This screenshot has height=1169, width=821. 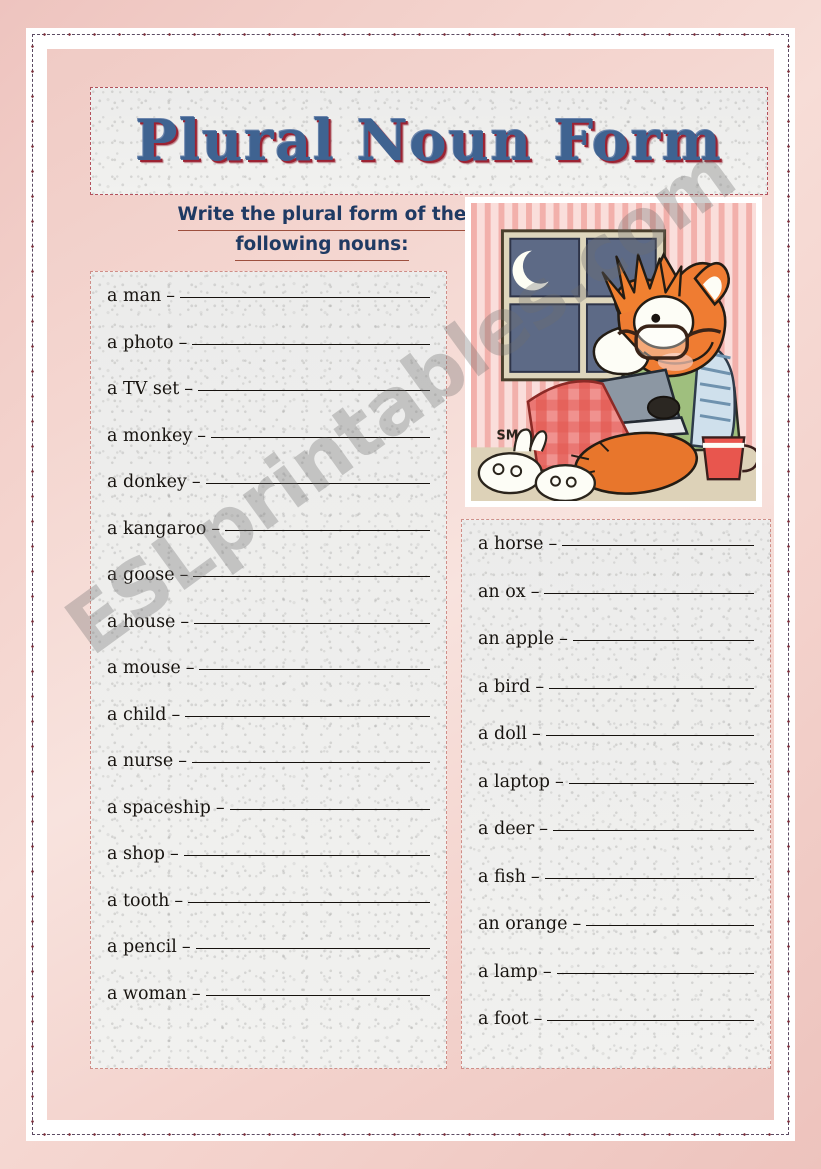 I want to click on list-item: a deer –, so click(x=616, y=843).